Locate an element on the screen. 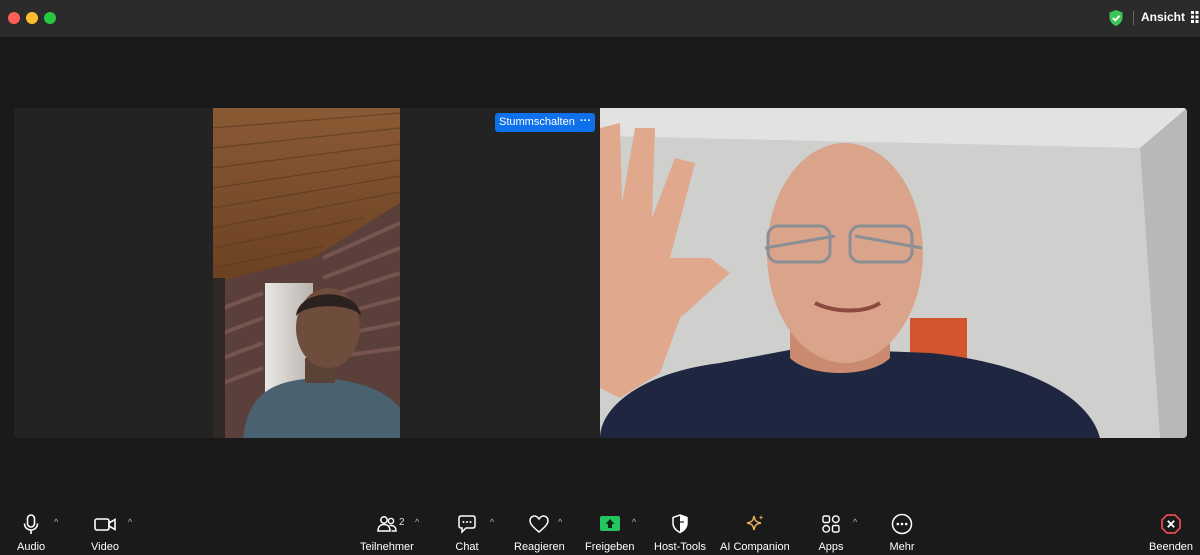 The height and width of the screenshot is (555, 1200). more-button: Mehr is located at coordinates (902, 533).